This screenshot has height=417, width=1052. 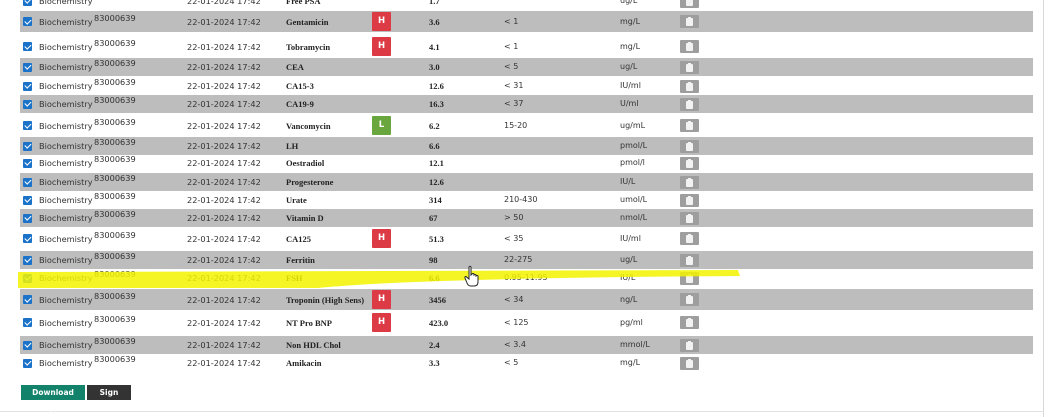 What do you see at coordinates (325, 299) in the screenshot?
I see `test-name-cell: Troponin (High Sens)` at bounding box center [325, 299].